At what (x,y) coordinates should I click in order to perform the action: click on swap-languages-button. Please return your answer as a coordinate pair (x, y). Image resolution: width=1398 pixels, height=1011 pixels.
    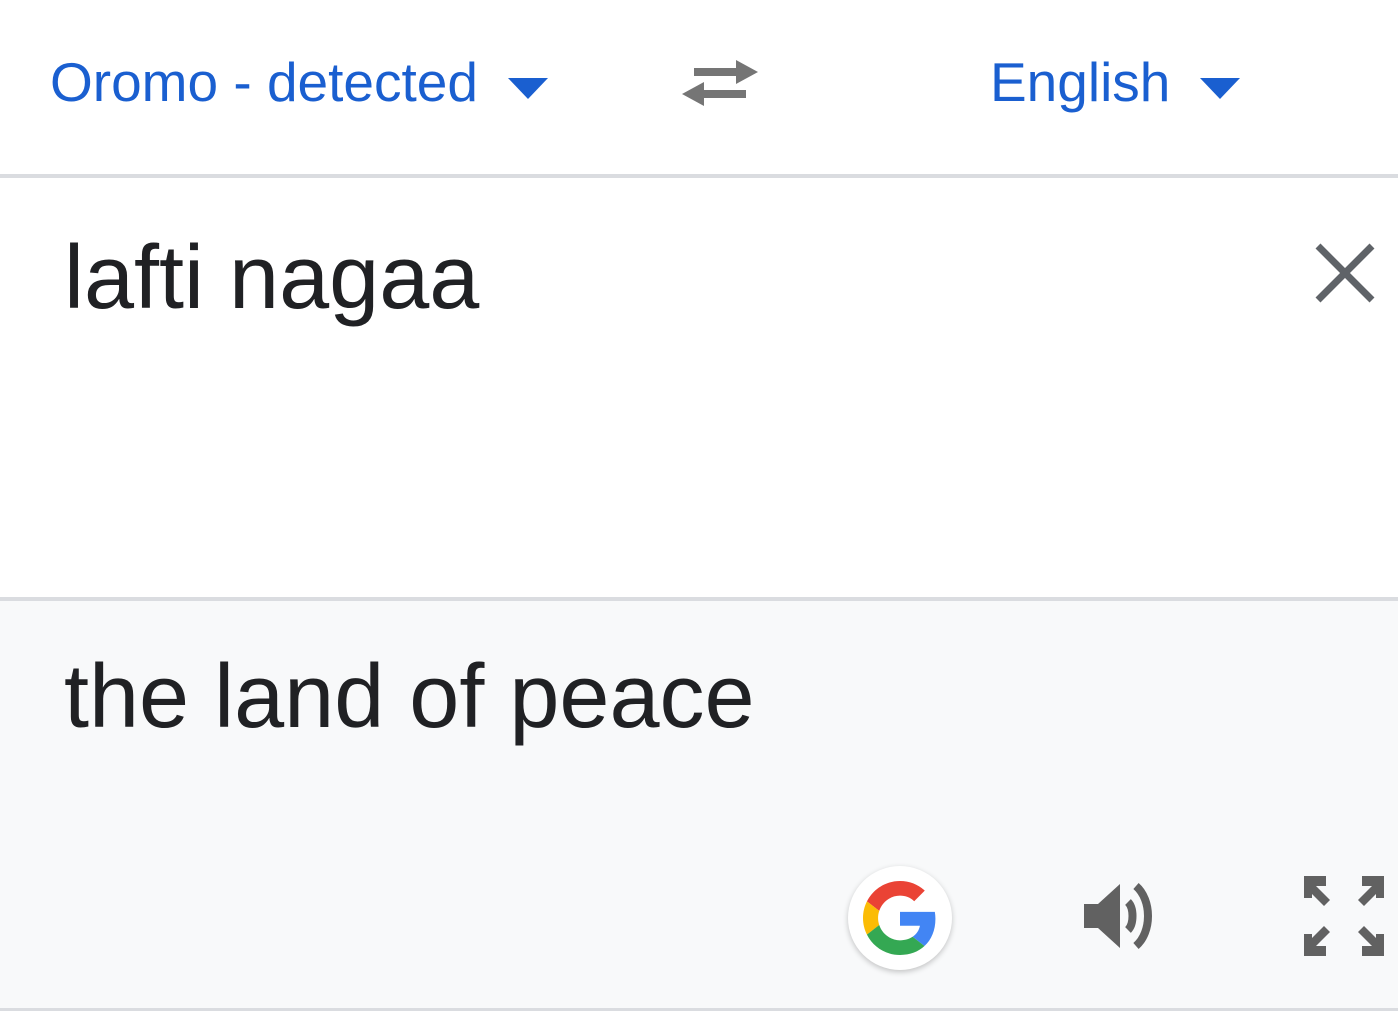
    Looking at the image, I should click on (720, 80).